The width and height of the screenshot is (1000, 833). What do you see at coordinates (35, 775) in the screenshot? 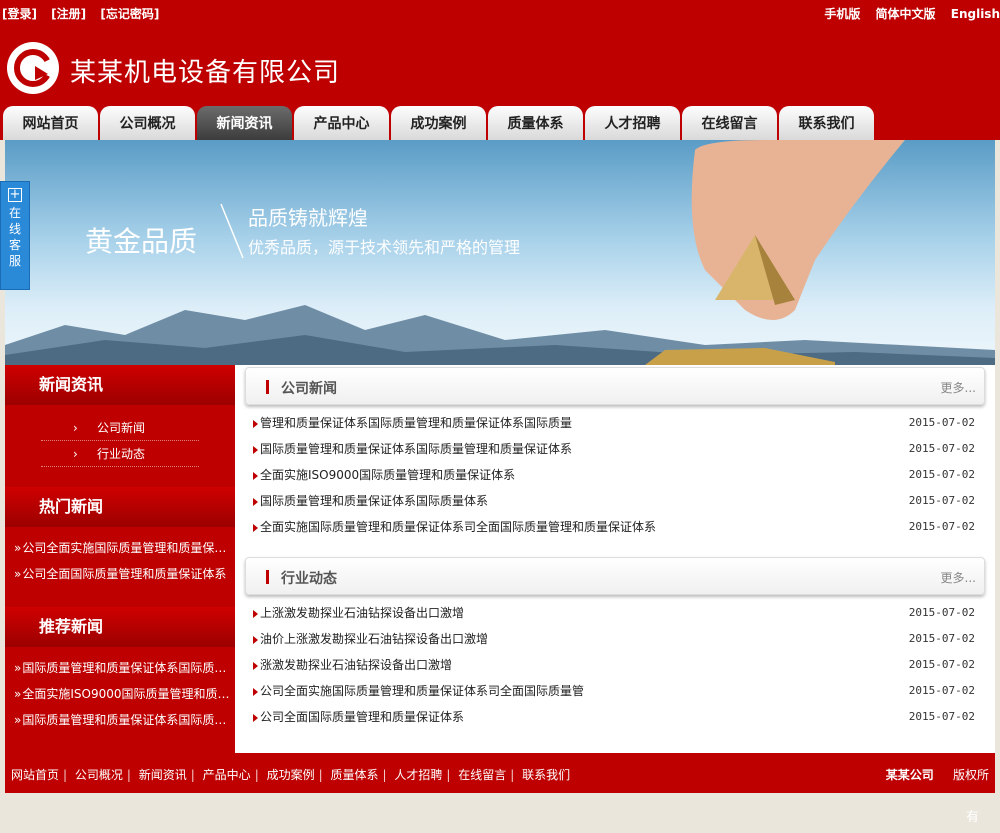
I see `footer-link-home: 网站首页` at bounding box center [35, 775].